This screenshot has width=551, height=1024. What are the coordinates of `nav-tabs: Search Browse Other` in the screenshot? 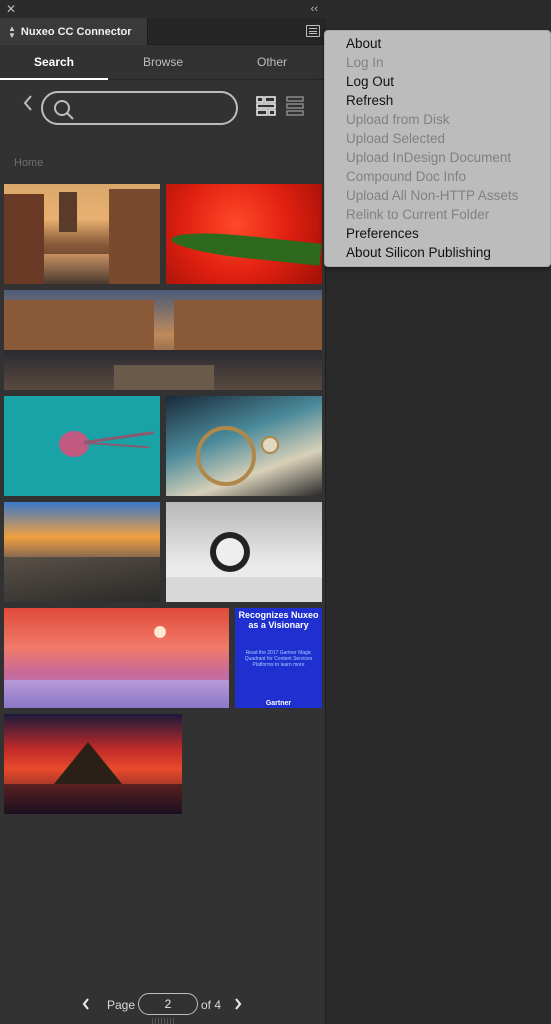 It's located at (163, 63).